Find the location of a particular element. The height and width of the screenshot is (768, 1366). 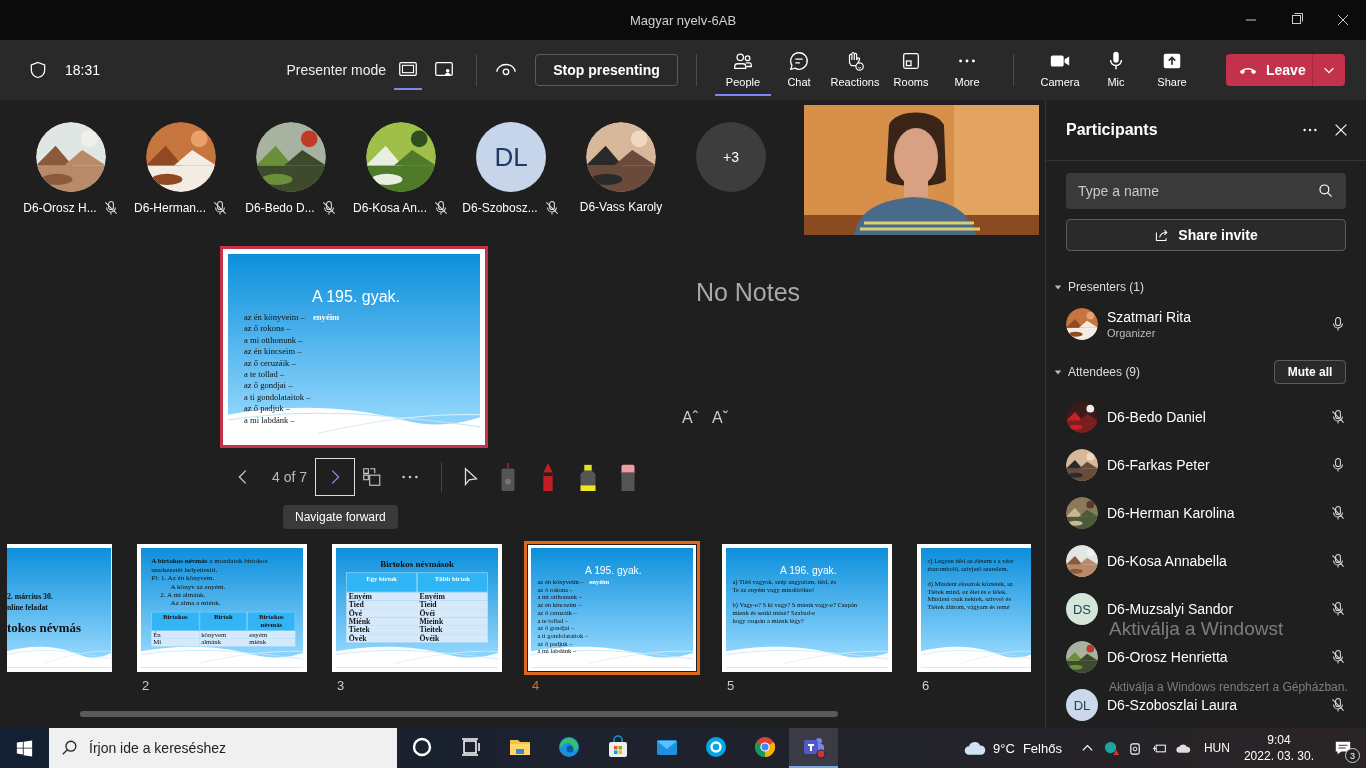

slide-text: az én könyveim – is located at coordinates (274, 317).